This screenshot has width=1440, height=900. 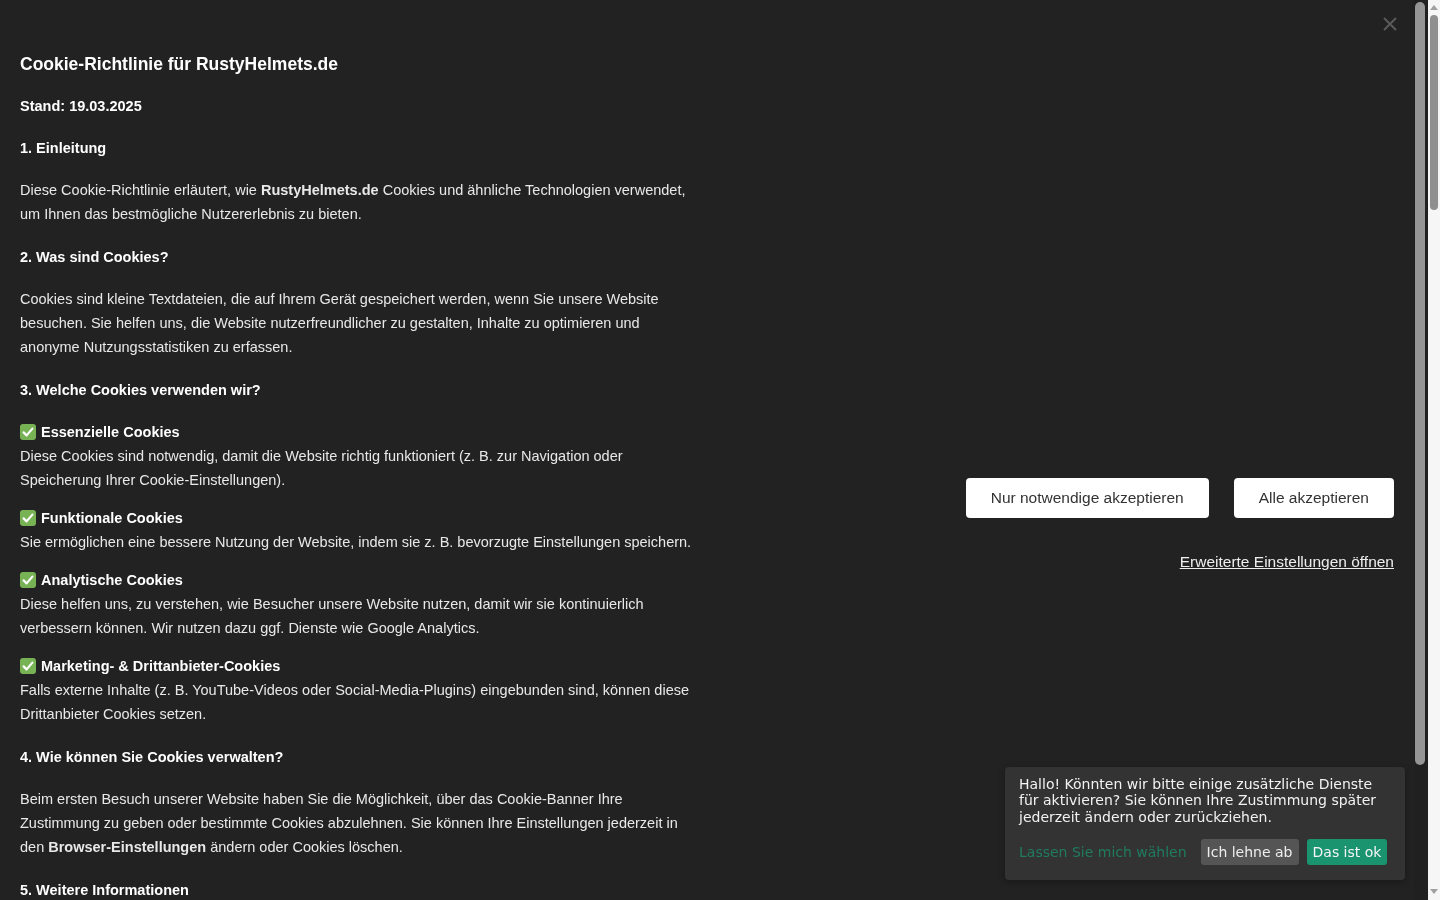 What do you see at coordinates (356, 542) in the screenshot?
I see `cookie-type-description: Sie ermöglichen eine bessere Nutzung der Website, indem sie z. B. bevorzugte Einstellungen speichern.` at bounding box center [356, 542].